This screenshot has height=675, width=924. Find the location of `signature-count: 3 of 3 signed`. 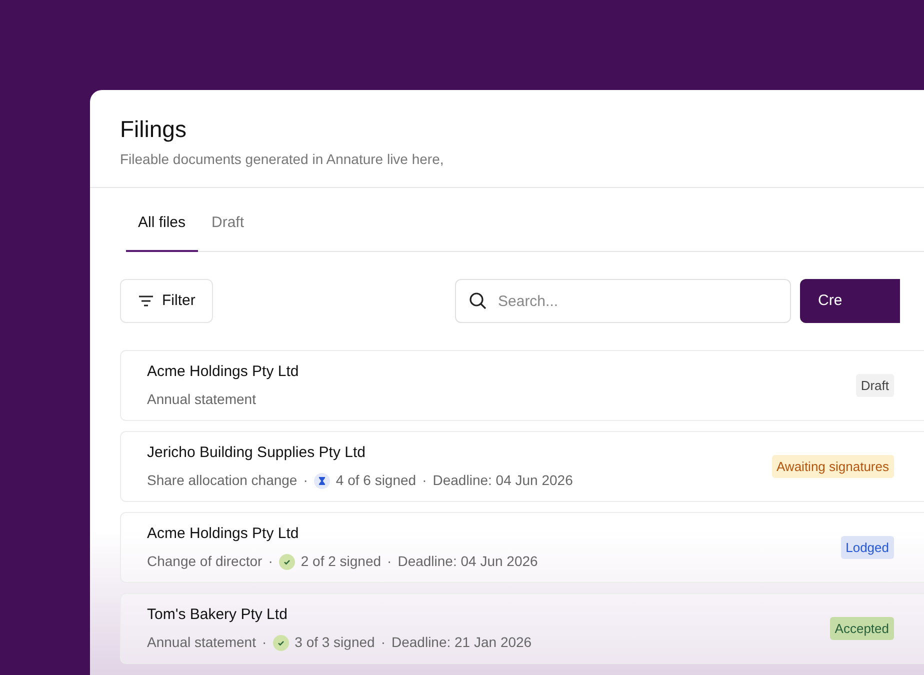

signature-count: 3 of 3 signed is located at coordinates (334, 642).